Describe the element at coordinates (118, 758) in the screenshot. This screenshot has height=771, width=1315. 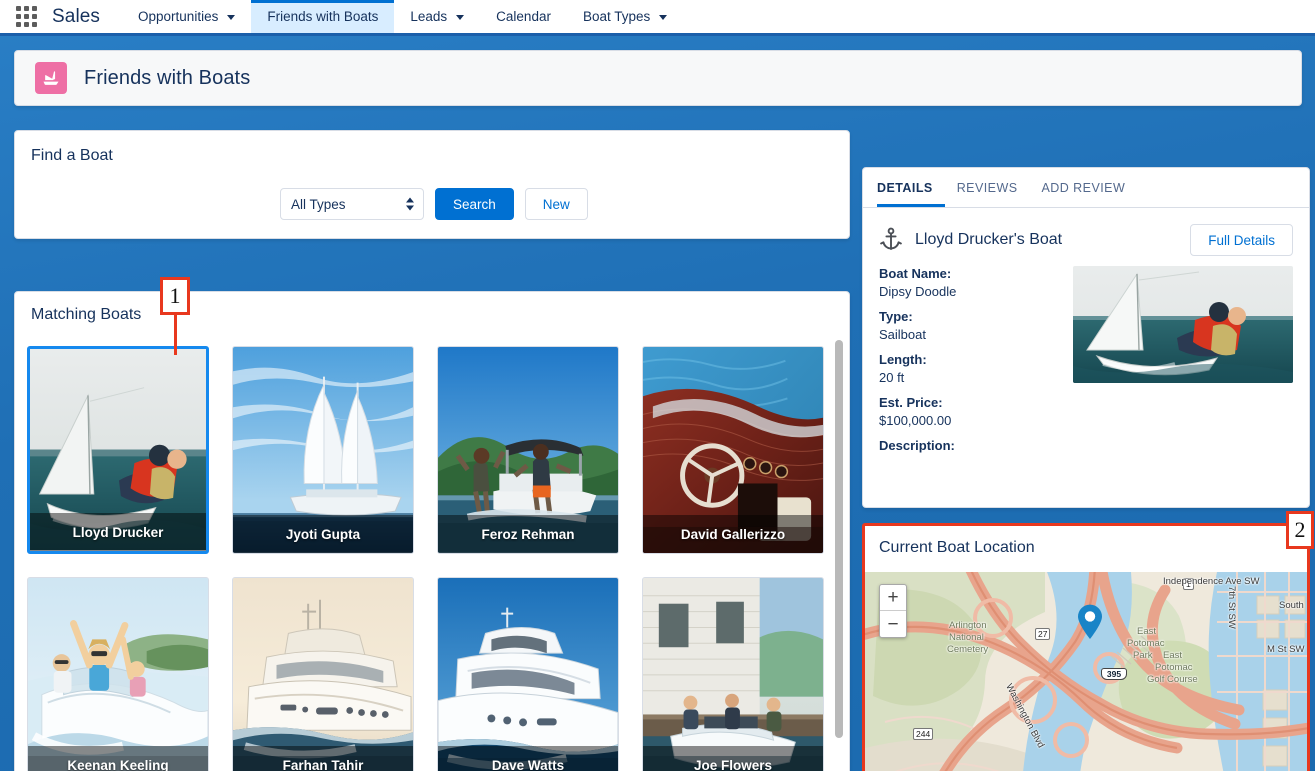
I see `boat-tile-label: Keenan Keeling` at that location.